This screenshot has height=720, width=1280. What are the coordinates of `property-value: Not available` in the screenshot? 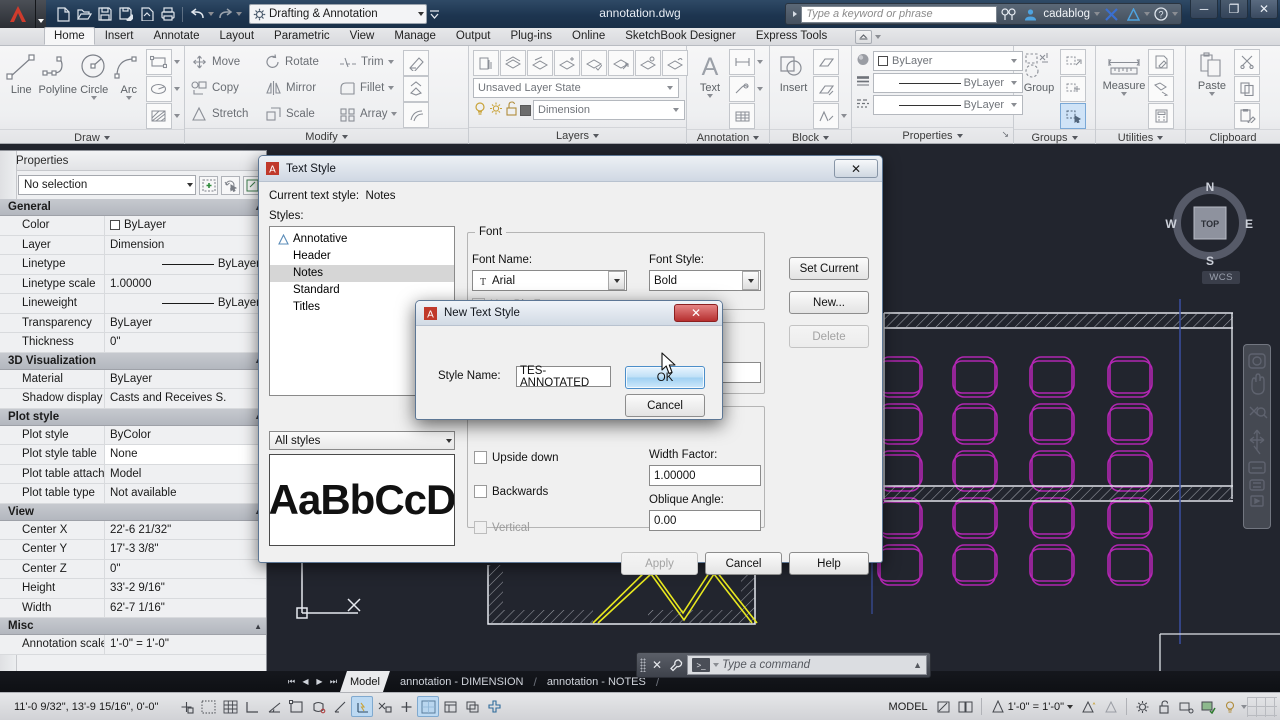 It's located at (185, 493).